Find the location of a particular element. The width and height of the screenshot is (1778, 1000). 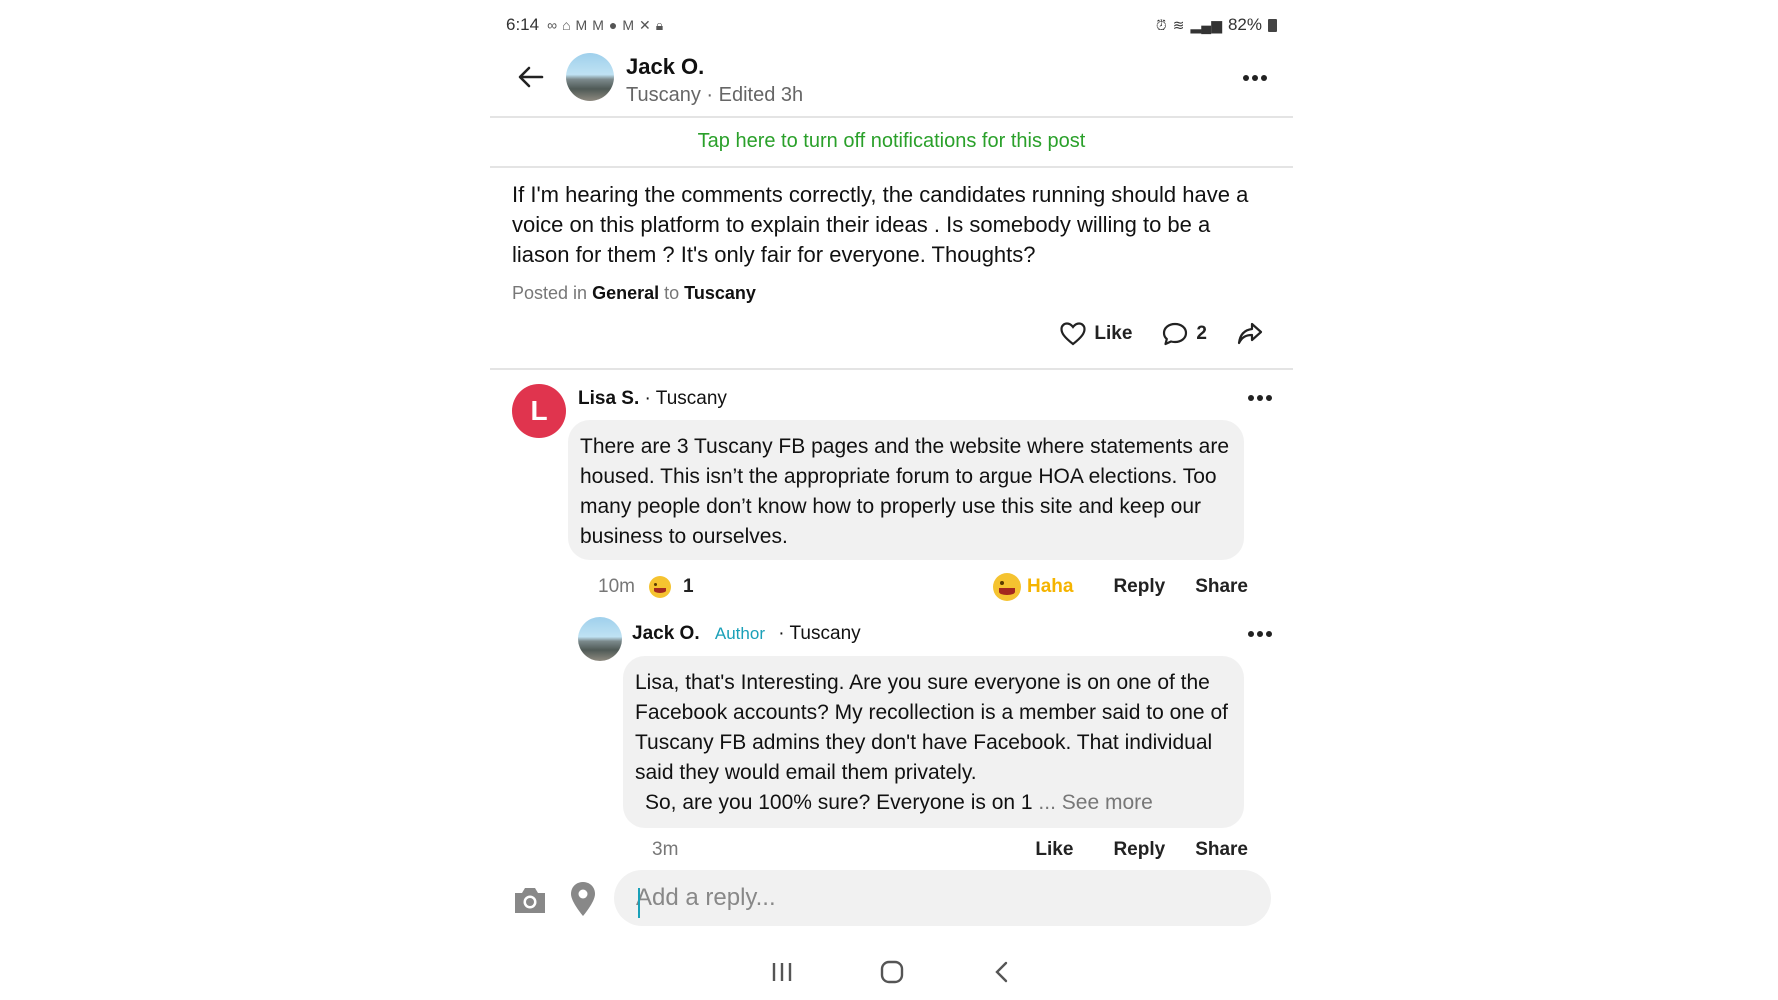

comment-author: Lisa S. · Tuscany is located at coordinates (652, 399).